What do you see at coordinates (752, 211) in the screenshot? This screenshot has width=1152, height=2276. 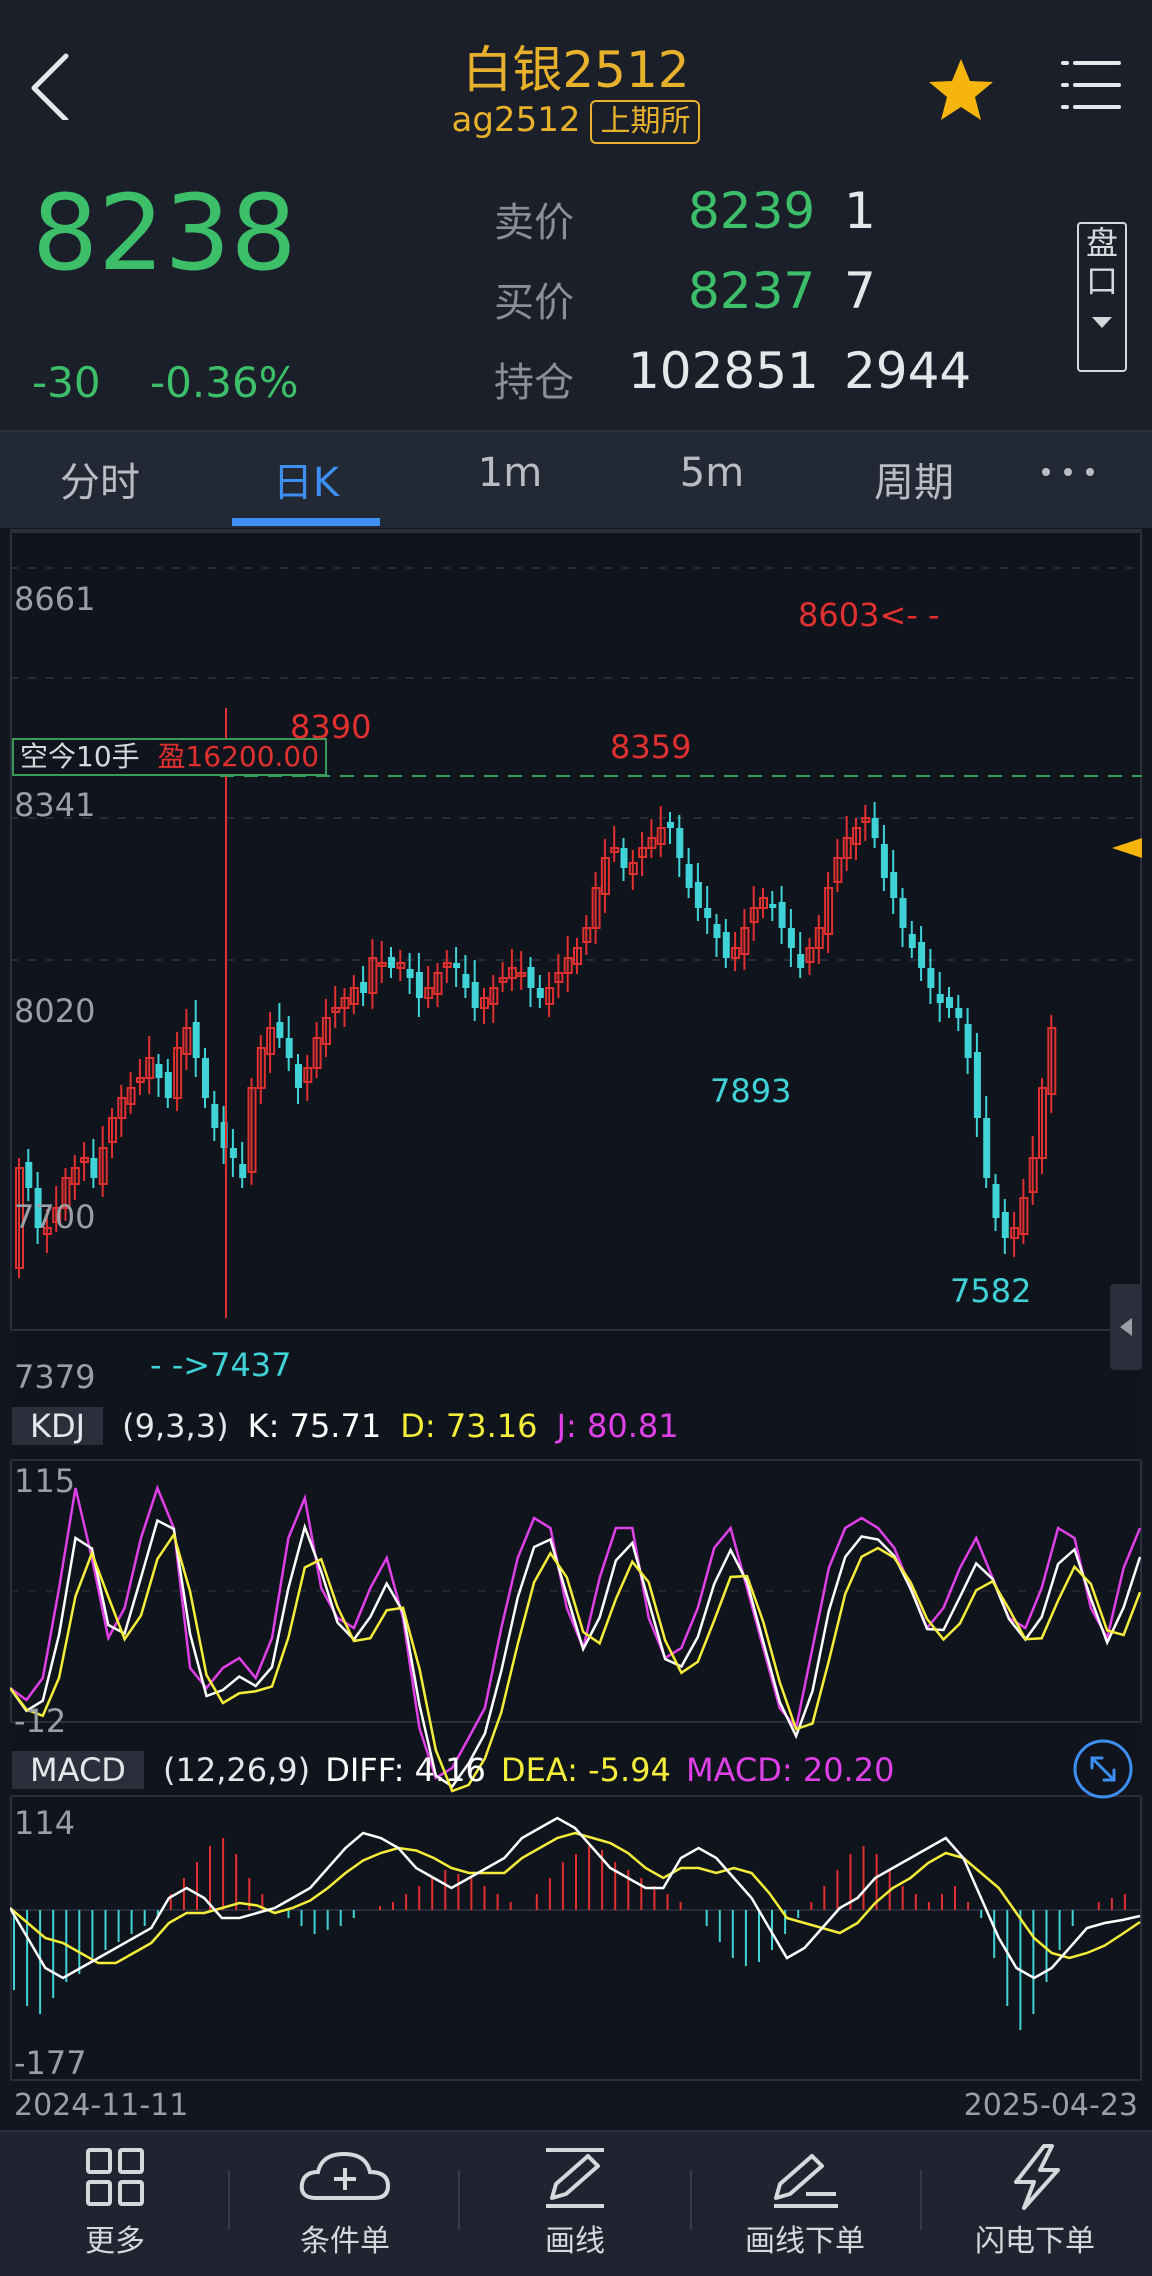 I see `ask-price: 8239` at bounding box center [752, 211].